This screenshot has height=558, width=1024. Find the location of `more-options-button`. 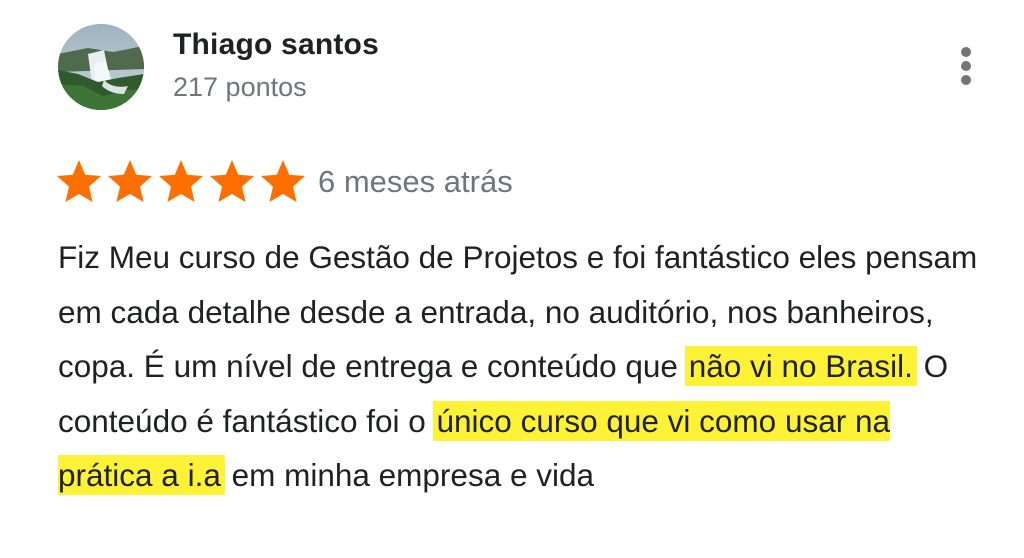

more-options-button is located at coordinates (966, 66).